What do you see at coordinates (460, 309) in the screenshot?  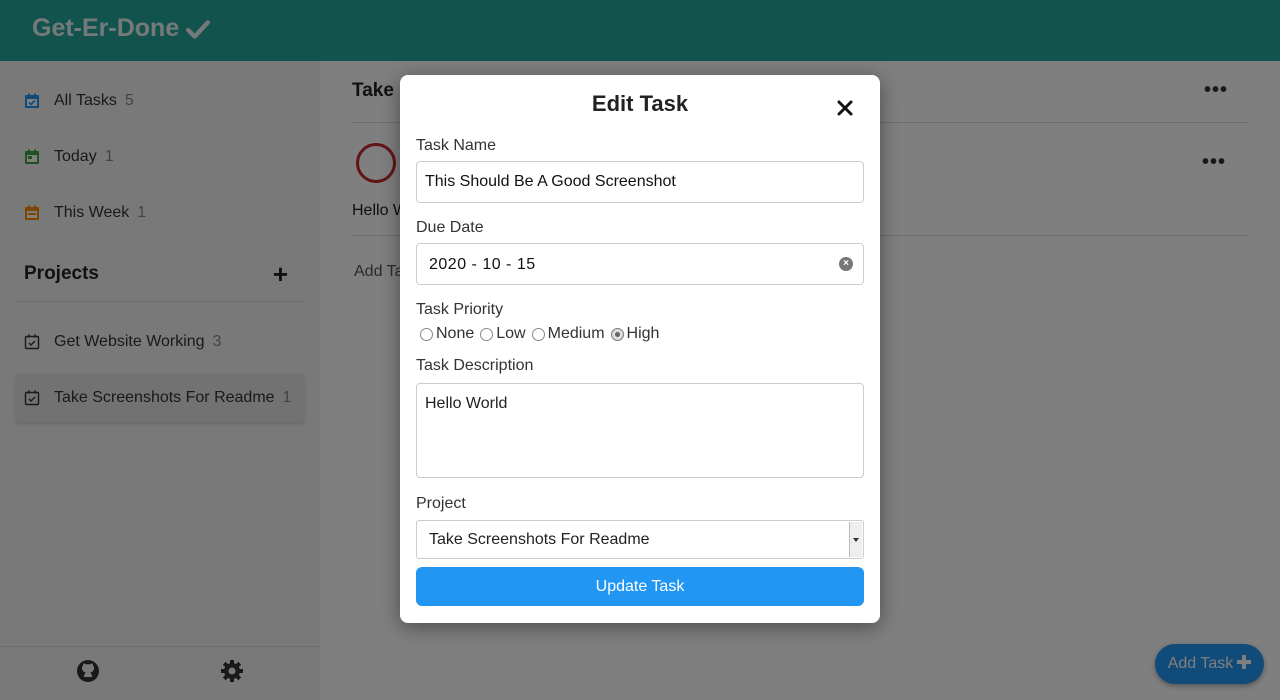 I see `priority-label: Task Priority` at bounding box center [460, 309].